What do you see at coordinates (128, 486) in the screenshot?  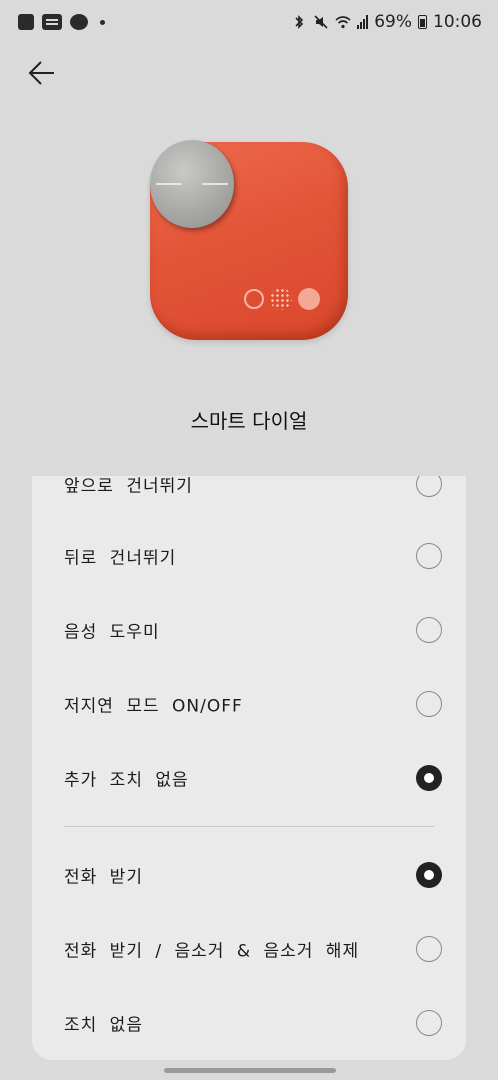 I see `option-label: 앞으로 건너뛰기` at bounding box center [128, 486].